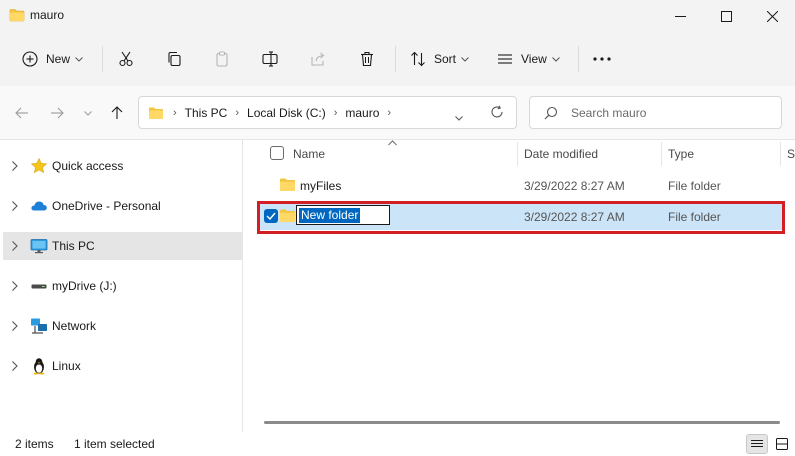  Describe the element at coordinates (561, 154) in the screenshot. I see `column-header-date-modified: Date modified` at that location.